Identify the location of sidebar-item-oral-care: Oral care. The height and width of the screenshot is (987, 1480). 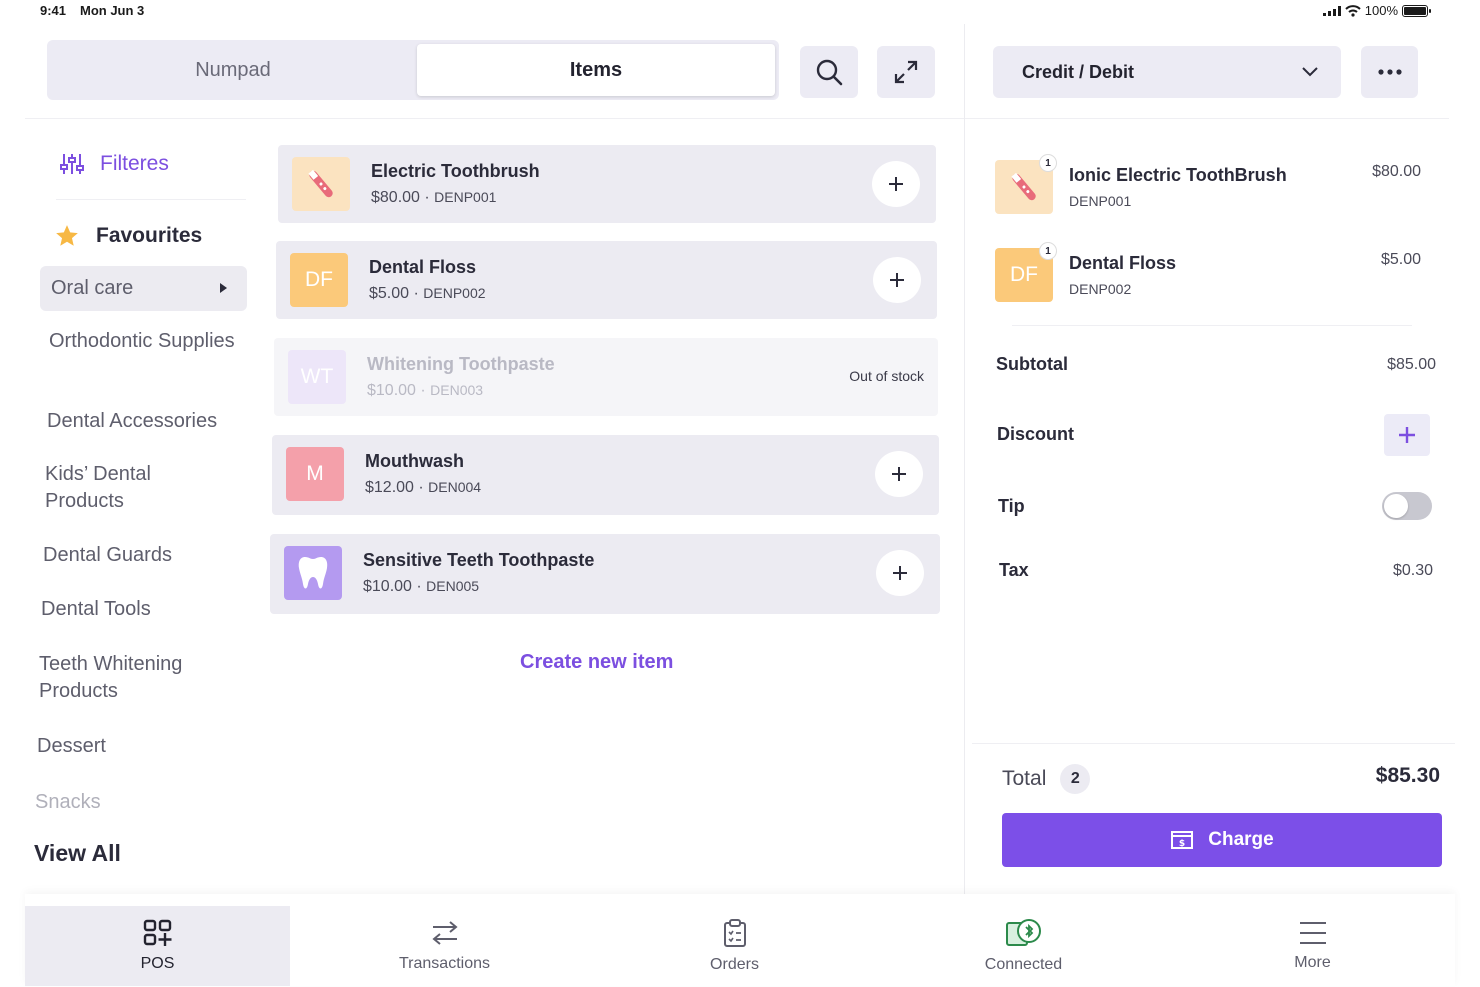
(143, 288).